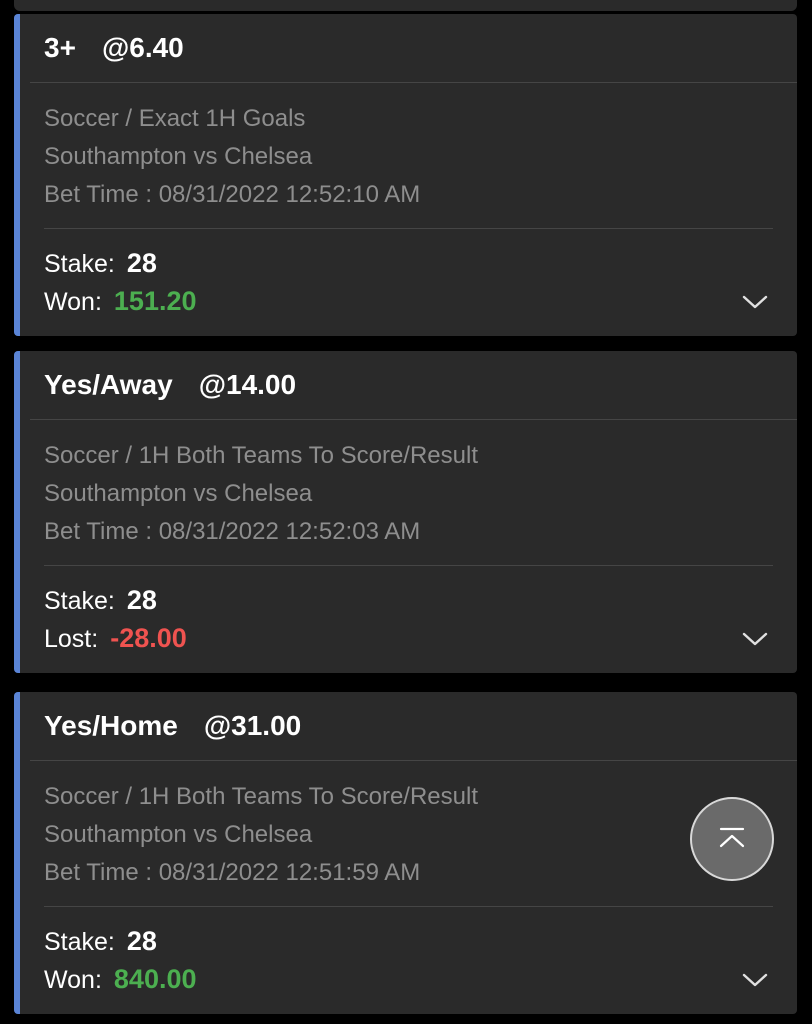  I want to click on result-row: Lost: -28.00, so click(115, 638).